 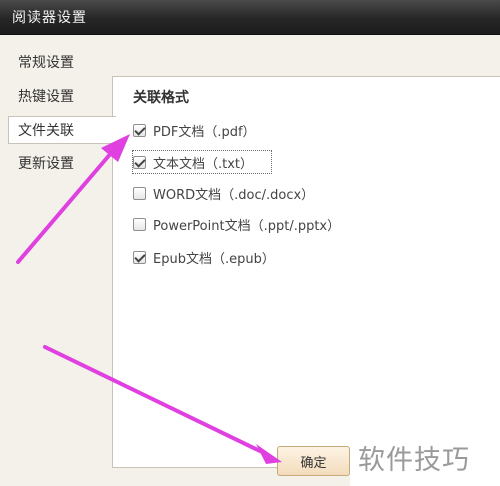 I want to click on nav-item-label: 更新设置, so click(x=46, y=164).